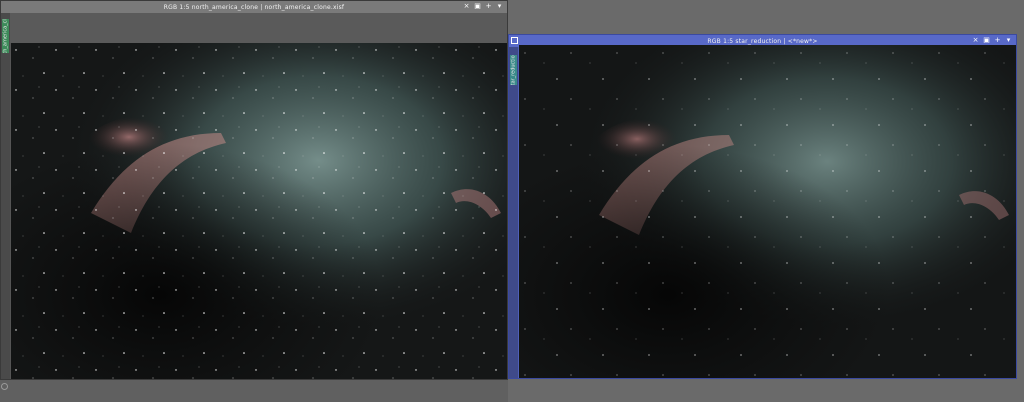 The width and height of the screenshot is (1024, 402). What do you see at coordinates (5, 36) in the screenshot?
I see `view-identifier-tab: north_america_clone` at bounding box center [5, 36].